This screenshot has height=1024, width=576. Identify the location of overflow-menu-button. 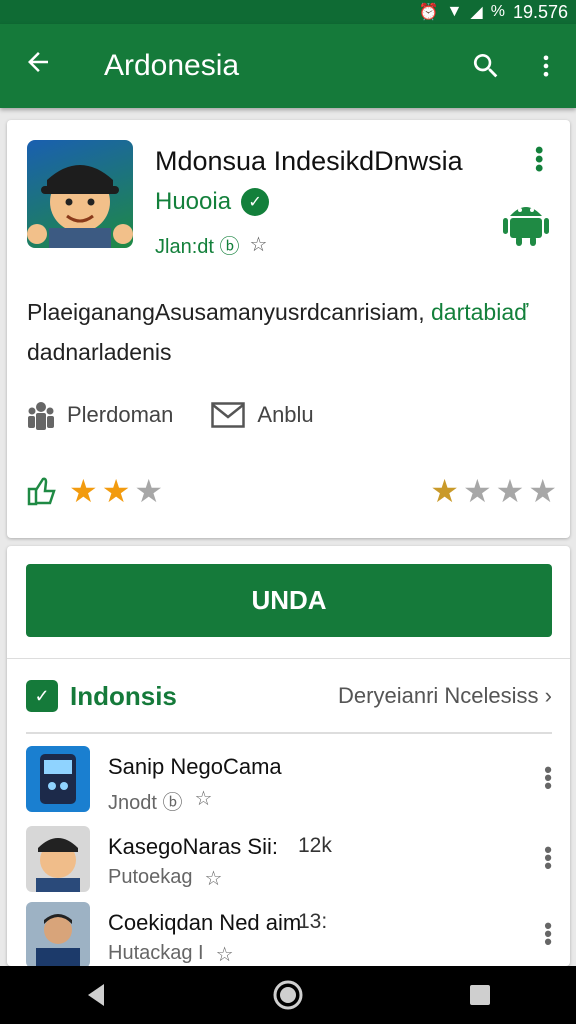
(546, 66).